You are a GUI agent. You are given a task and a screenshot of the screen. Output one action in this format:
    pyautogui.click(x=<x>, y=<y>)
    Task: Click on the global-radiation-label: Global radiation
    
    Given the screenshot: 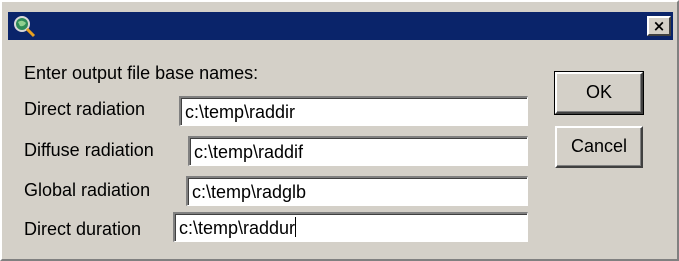 What is the action you would take?
    pyautogui.click(x=87, y=190)
    